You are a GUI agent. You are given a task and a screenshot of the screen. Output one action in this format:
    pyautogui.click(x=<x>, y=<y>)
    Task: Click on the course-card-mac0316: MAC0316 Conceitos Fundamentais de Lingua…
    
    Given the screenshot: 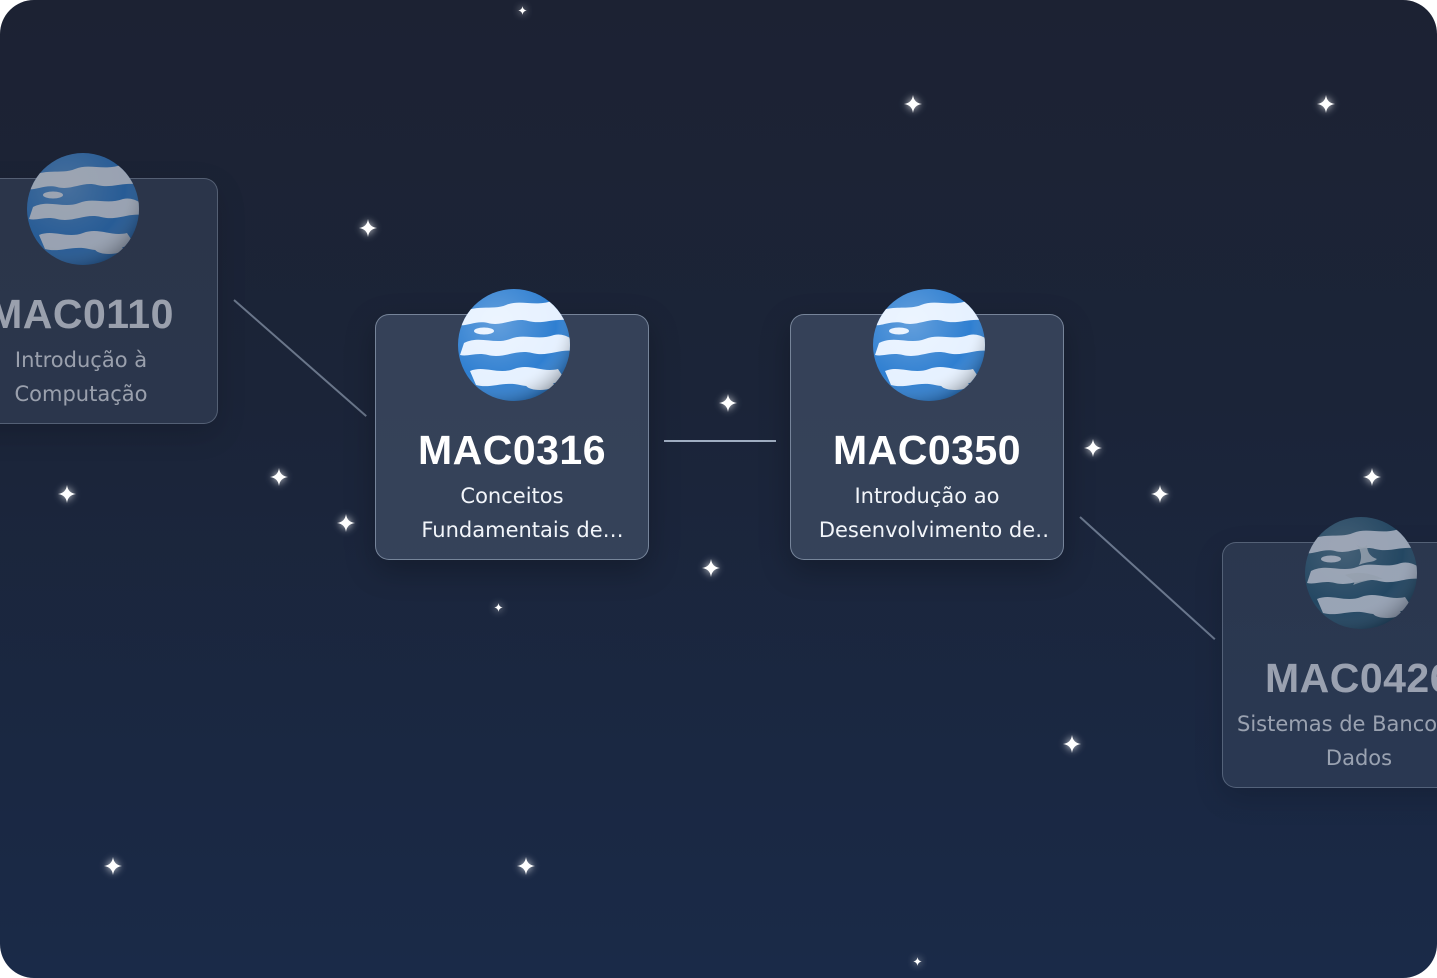 What is the action you would take?
    pyautogui.click(x=512, y=424)
    